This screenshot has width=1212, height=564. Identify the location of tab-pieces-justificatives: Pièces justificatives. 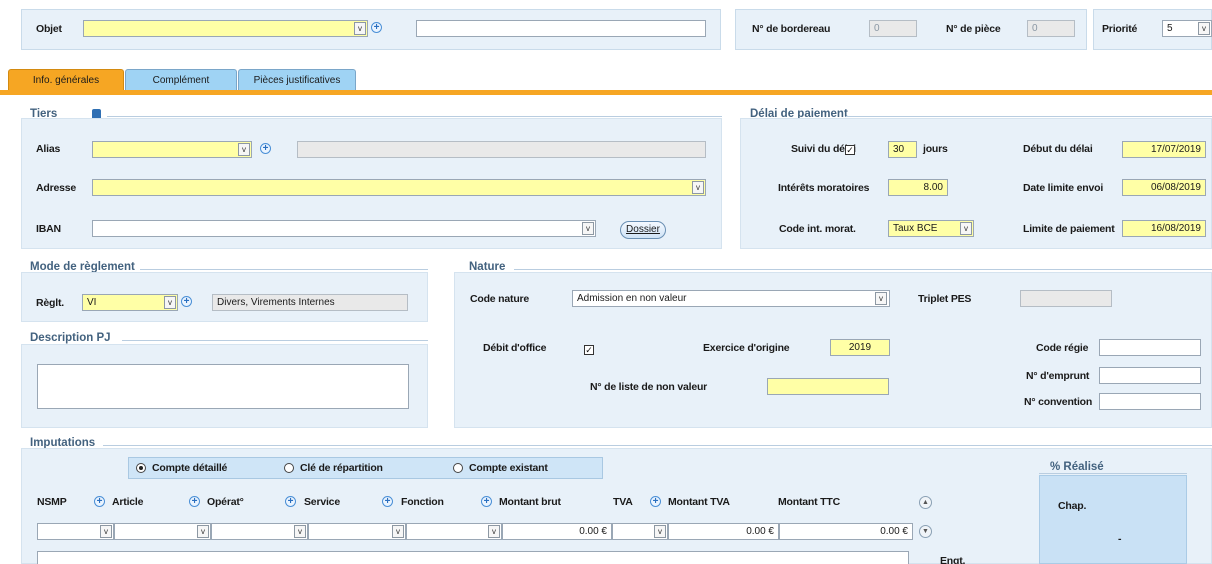
(297, 80).